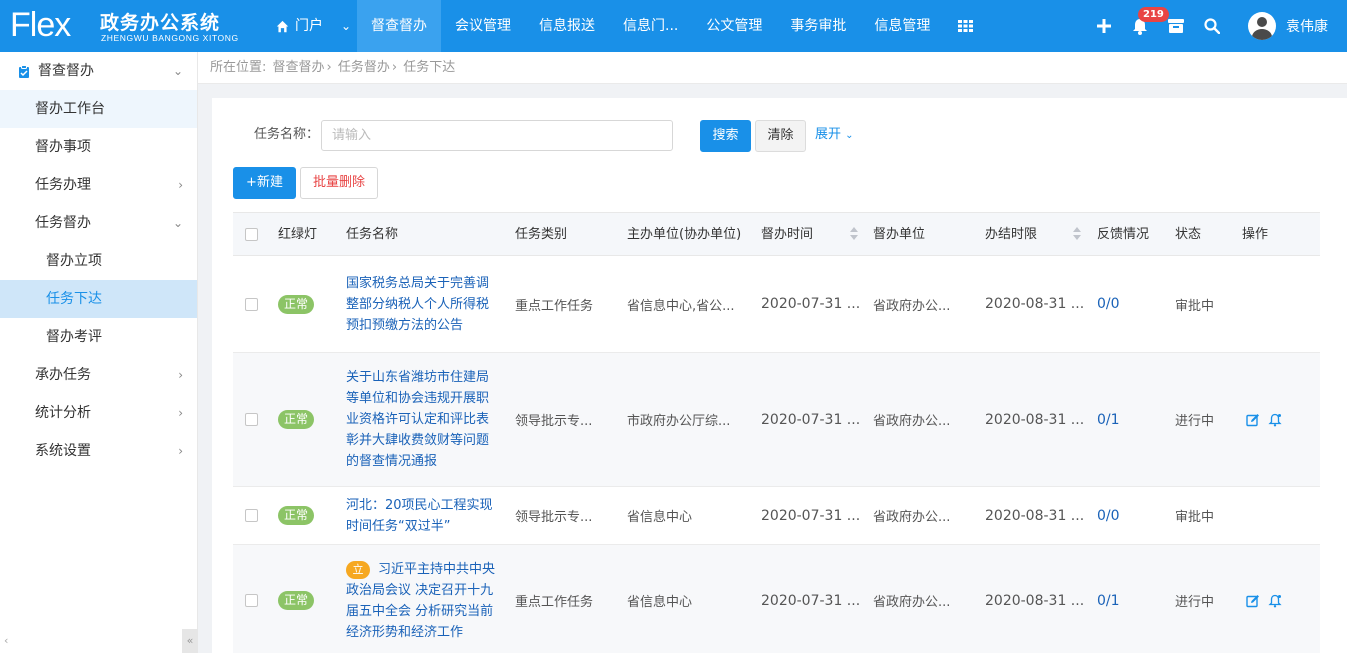  Describe the element at coordinates (6, 640) in the screenshot. I see `scroll-left-icon: ‹` at that location.